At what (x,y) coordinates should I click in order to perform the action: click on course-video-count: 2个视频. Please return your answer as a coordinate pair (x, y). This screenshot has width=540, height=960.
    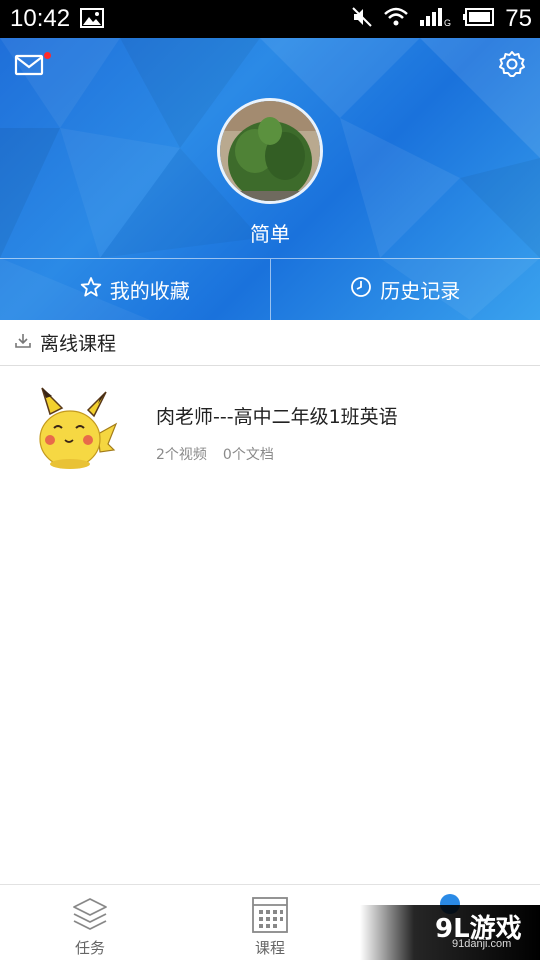
    Looking at the image, I should click on (181, 455).